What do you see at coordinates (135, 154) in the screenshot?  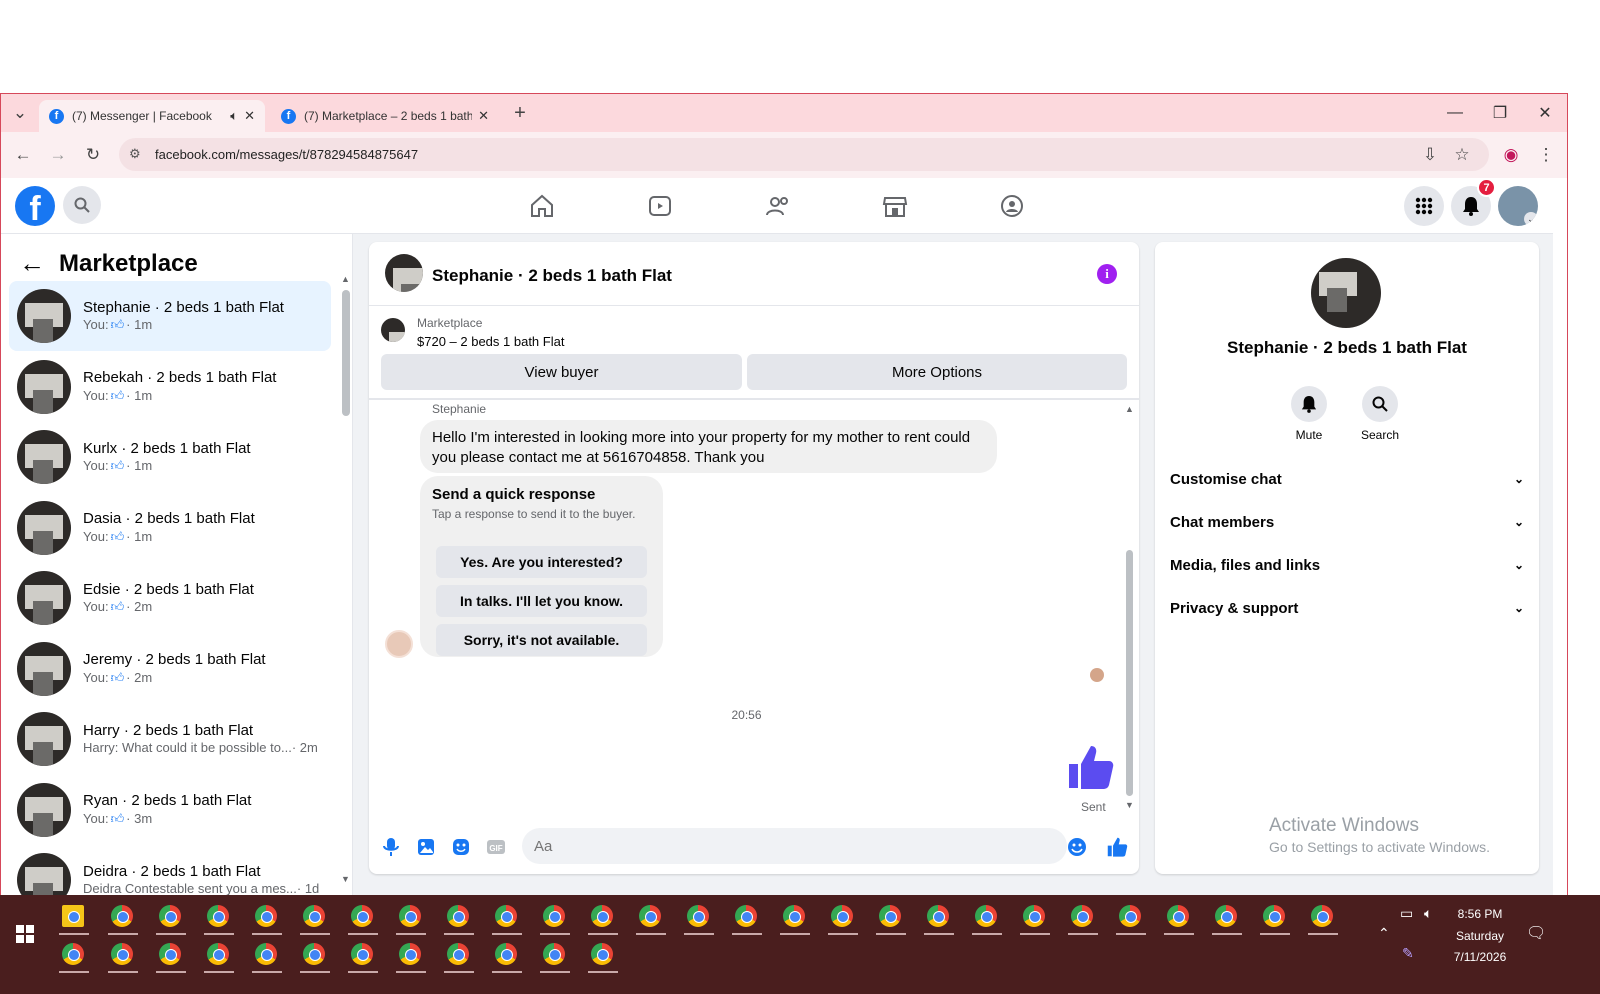 I see `site-settings-icon: ⚙︎` at bounding box center [135, 154].